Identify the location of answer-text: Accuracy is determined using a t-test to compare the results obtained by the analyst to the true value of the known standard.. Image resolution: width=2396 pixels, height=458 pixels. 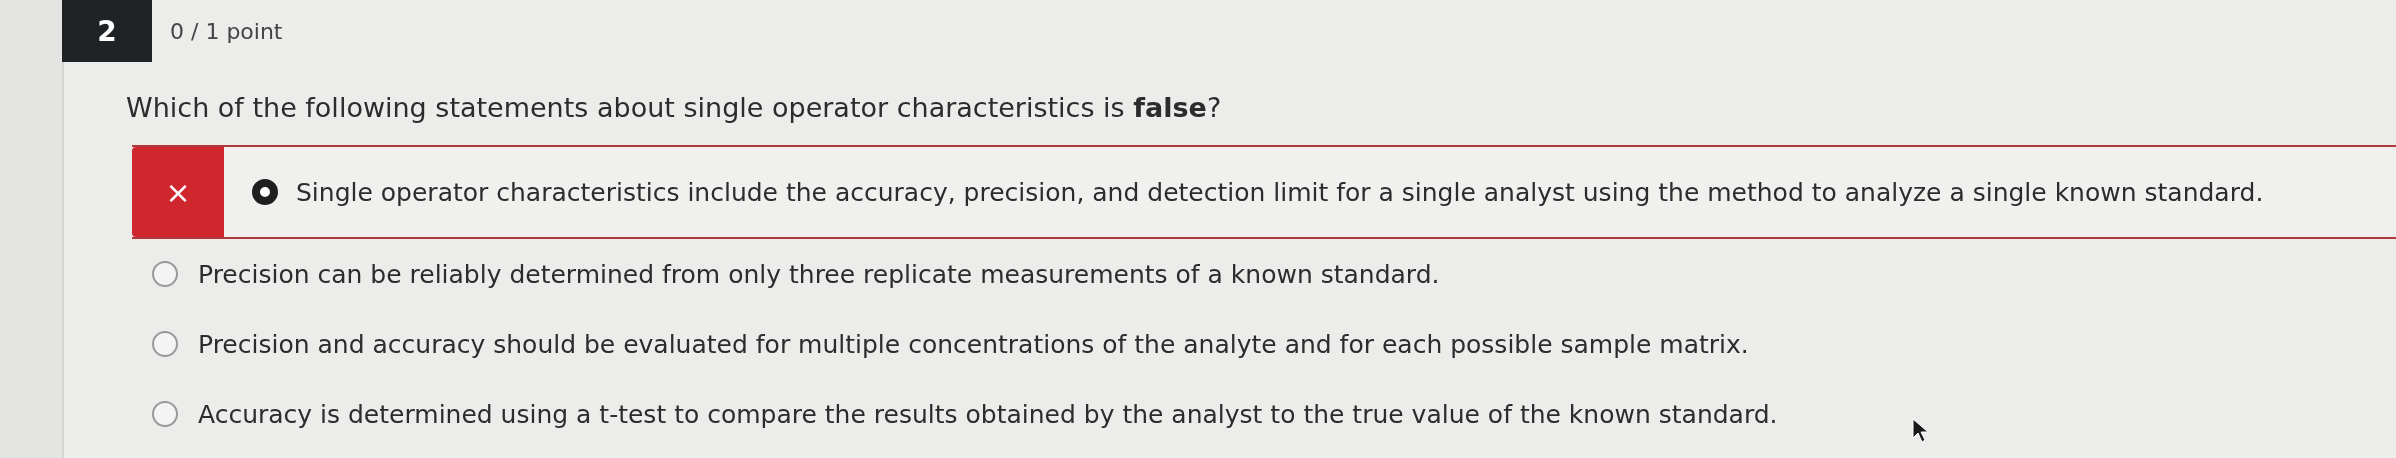
(988, 414).